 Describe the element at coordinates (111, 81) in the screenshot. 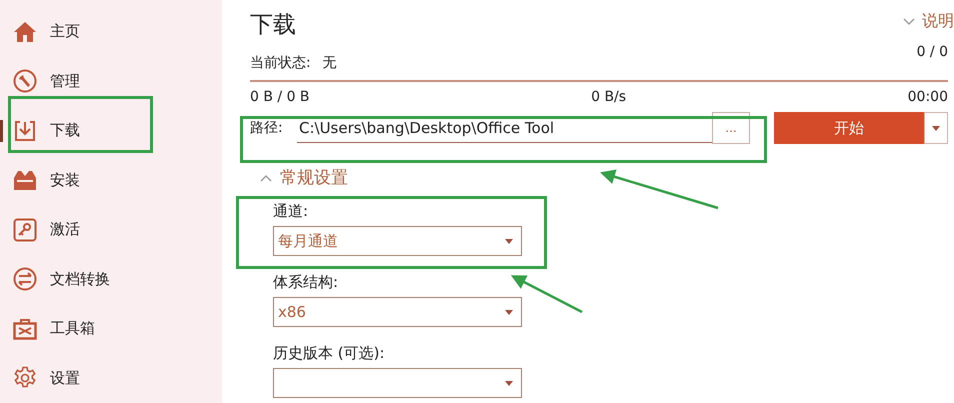

I see `sidebar-item: 管理` at that location.